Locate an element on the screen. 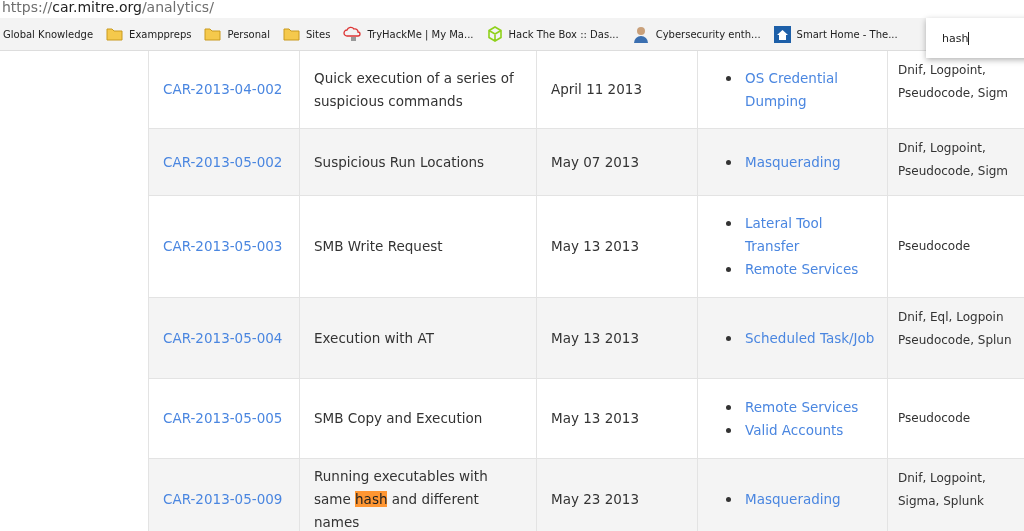 The image size is (1024, 531). bookmark-link: Sites is located at coordinates (318, 34).